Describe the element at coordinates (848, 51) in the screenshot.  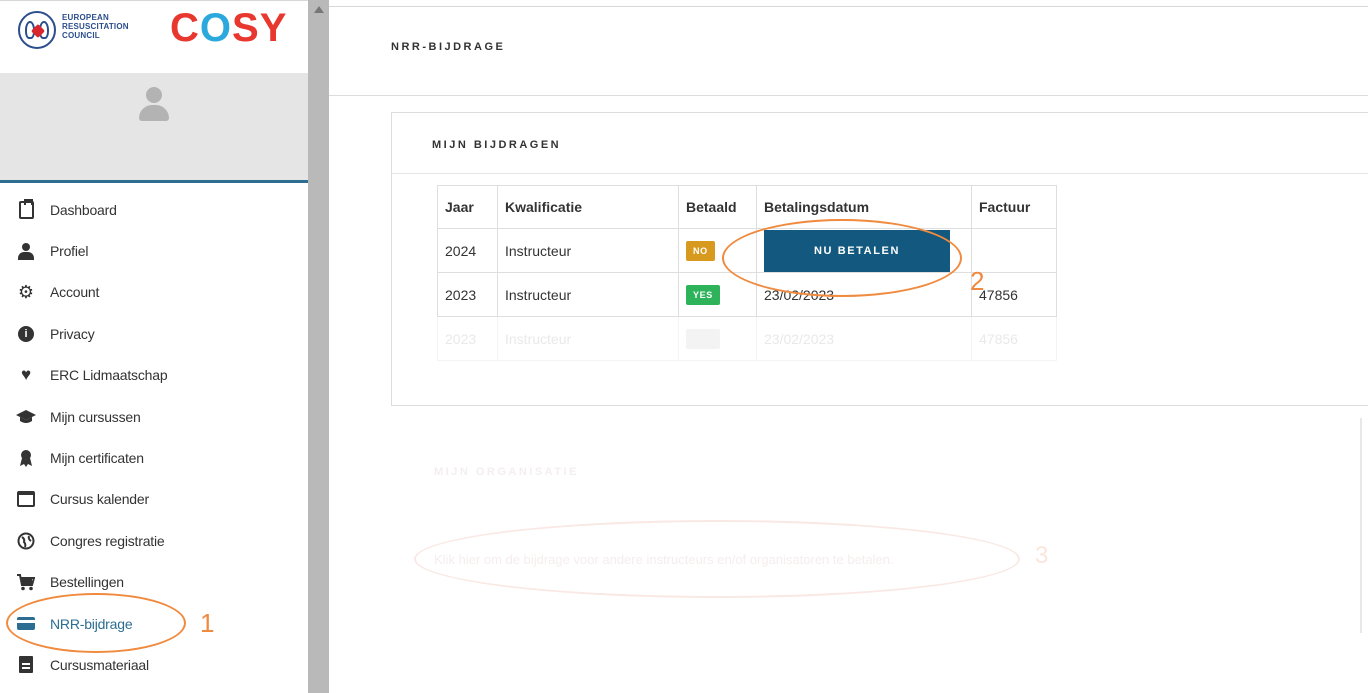
I see `page-header: NRR-BIJDRAGE` at that location.